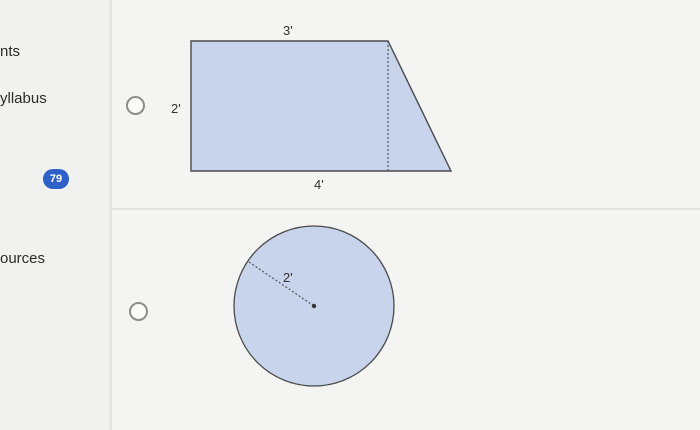  What do you see at coordinates (176, 108) in the screenshot?
I see `trapezoid-side-label: 2'` at bounding box center [176, 108].